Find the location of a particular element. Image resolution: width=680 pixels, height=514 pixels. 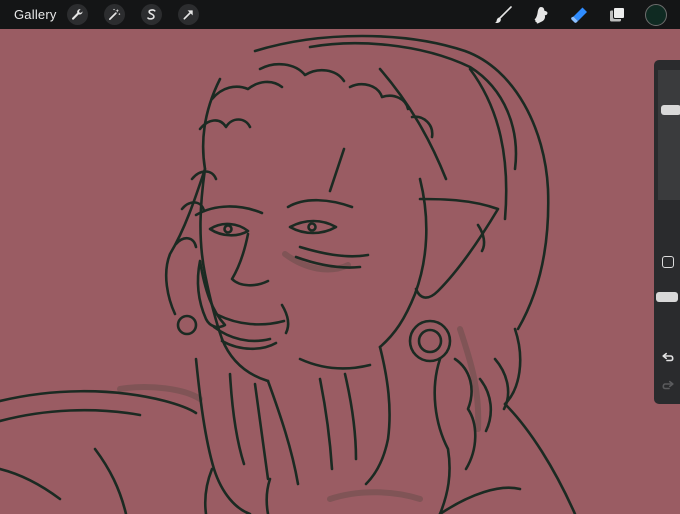

opacity-thumb is located at coordinates (667, 297).